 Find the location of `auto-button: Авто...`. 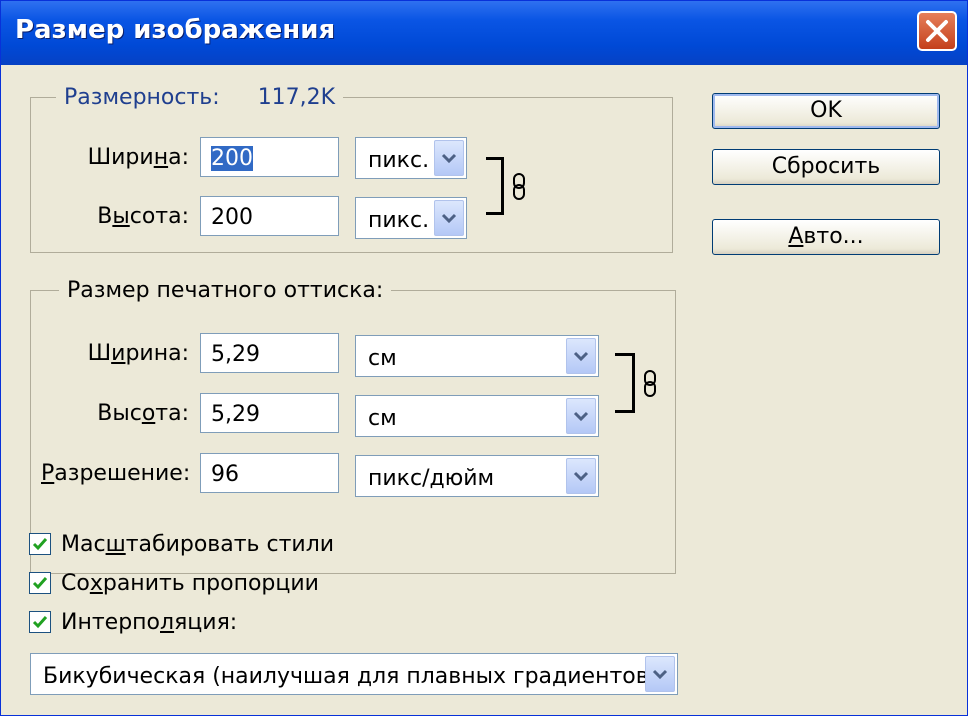

auto-button: Авто... is located at coordinates (826, 237).